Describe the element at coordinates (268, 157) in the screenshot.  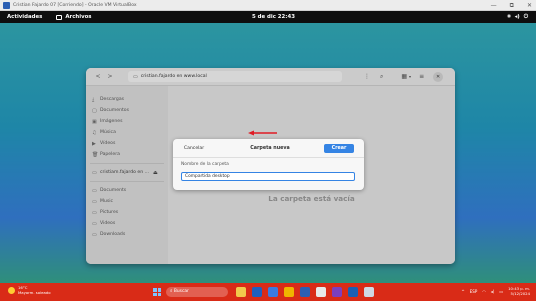
I see `dialog-divider` at that location.